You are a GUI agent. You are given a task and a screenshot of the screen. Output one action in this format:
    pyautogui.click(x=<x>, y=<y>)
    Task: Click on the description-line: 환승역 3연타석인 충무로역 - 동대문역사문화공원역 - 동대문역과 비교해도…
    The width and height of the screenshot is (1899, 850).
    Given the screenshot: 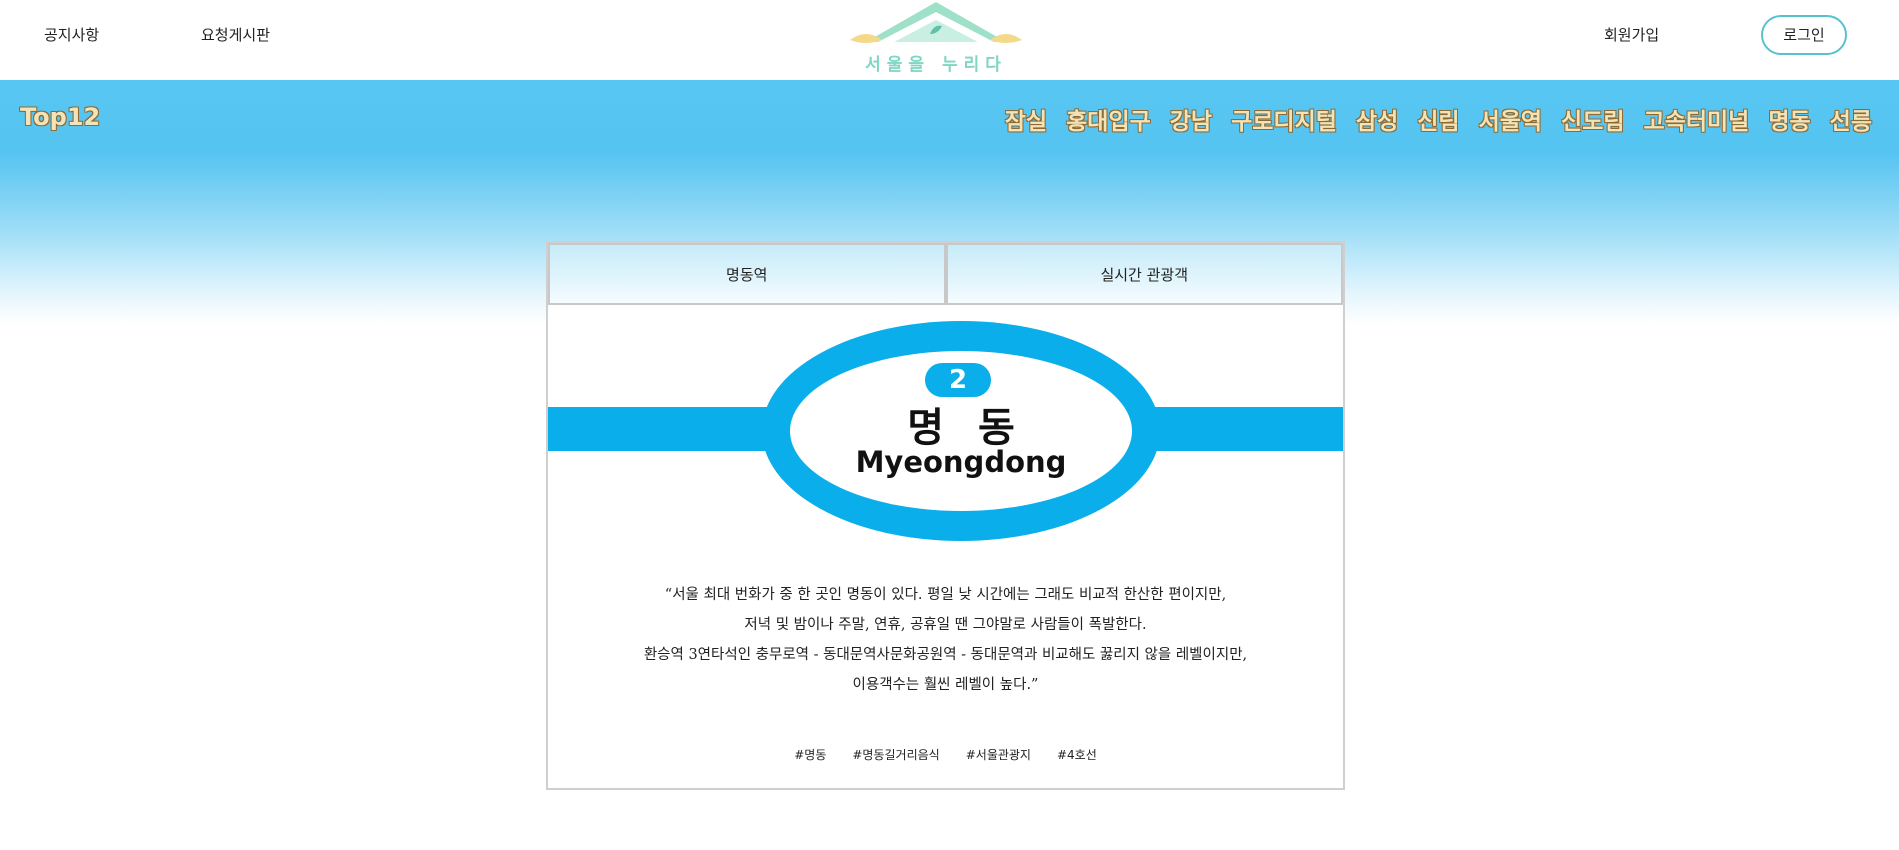 What is the action you would take?
    pyautogui.click(x=945, y=655)
    